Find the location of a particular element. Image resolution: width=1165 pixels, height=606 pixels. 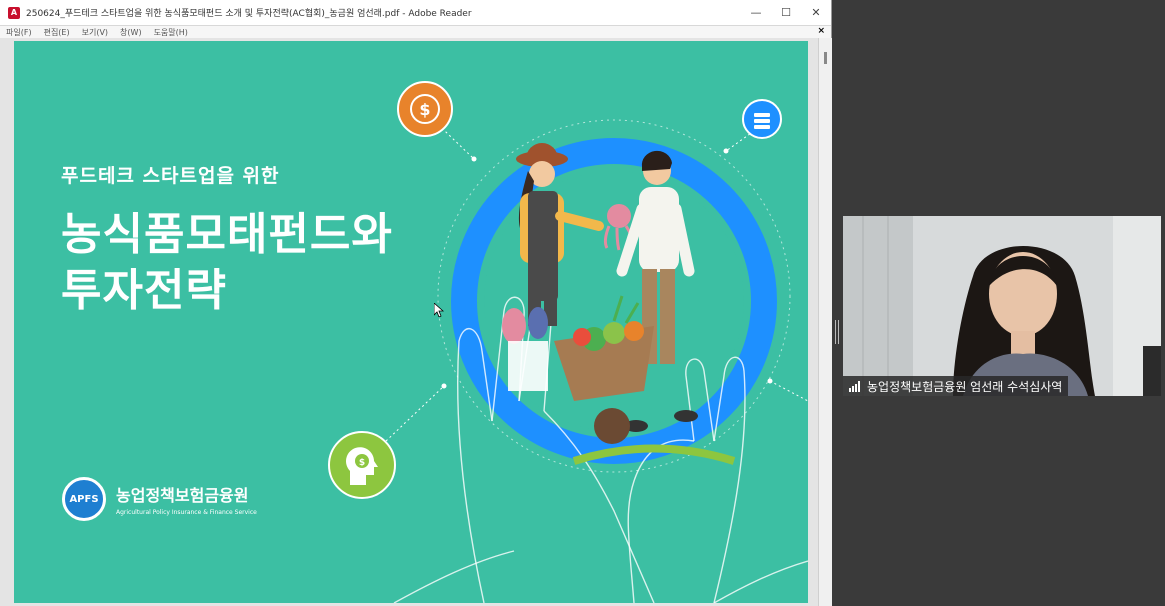

logo-korean-name: 농업정책보험금융원 is located at coordinates (182, 495).